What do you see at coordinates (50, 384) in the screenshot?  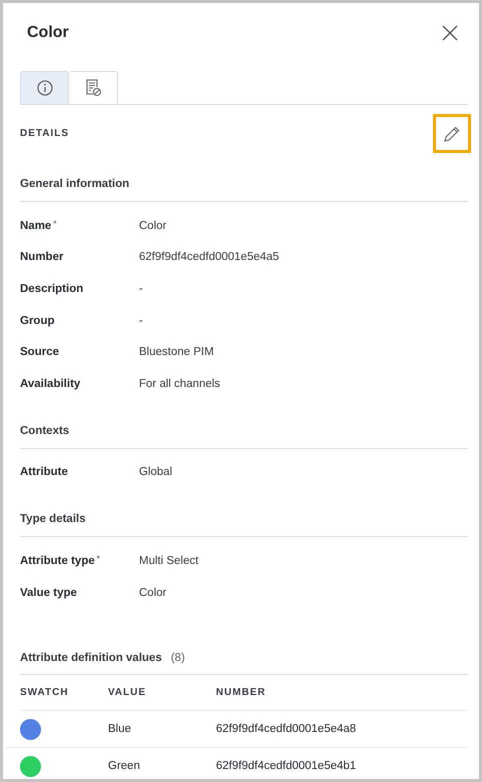 I see `field-label: Availability` at bounding box center [50, 384].